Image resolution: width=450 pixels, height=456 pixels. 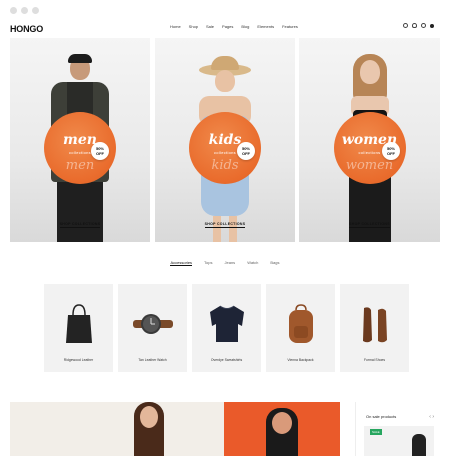 What do you see at coordinates (78, 360) in the screenshot?
I see `product-name: Ridgewood Leather` at bounding box center [78, 360].